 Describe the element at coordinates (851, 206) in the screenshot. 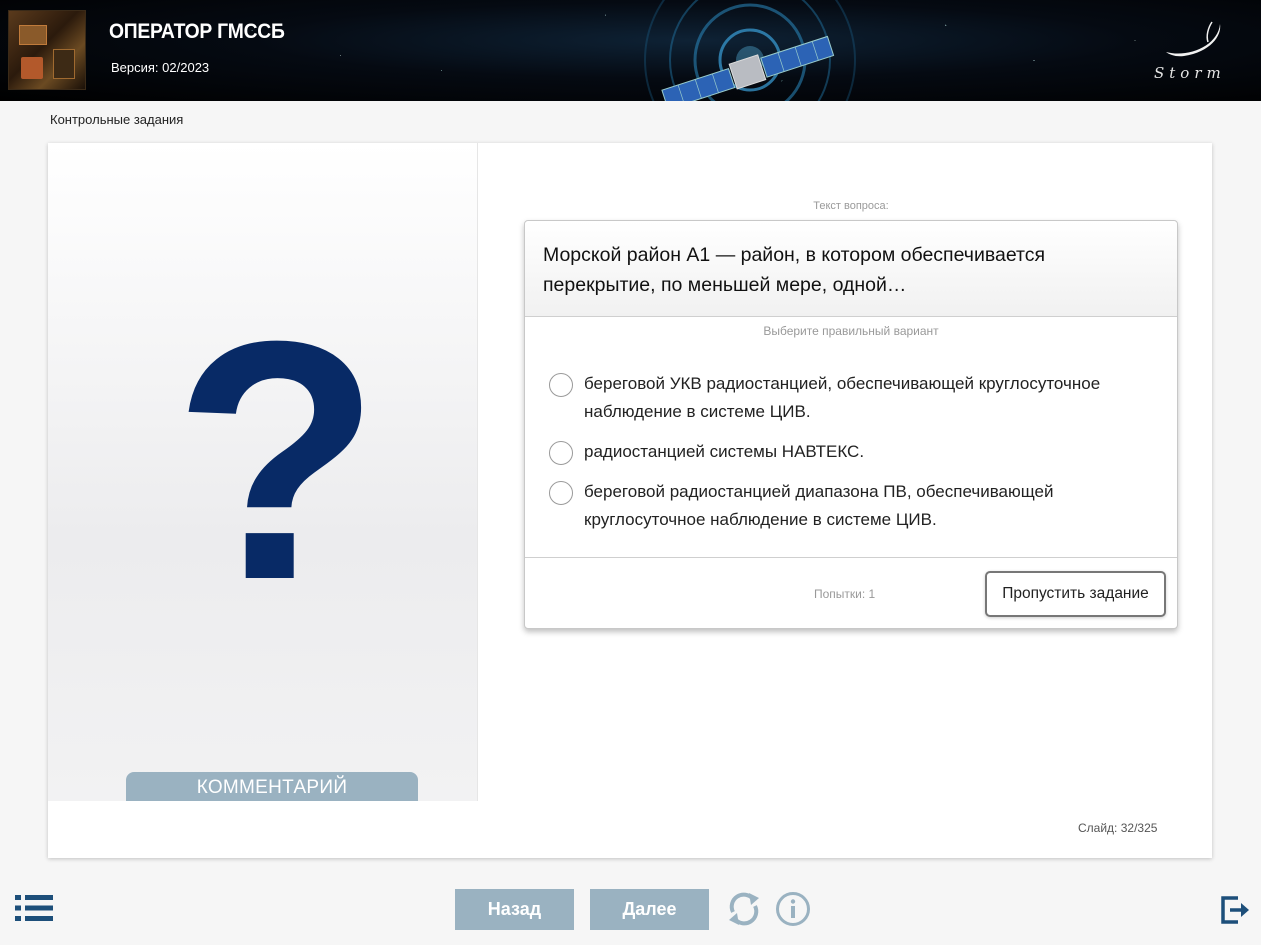

I see `question-caption: Текст вопроса:` at that location.